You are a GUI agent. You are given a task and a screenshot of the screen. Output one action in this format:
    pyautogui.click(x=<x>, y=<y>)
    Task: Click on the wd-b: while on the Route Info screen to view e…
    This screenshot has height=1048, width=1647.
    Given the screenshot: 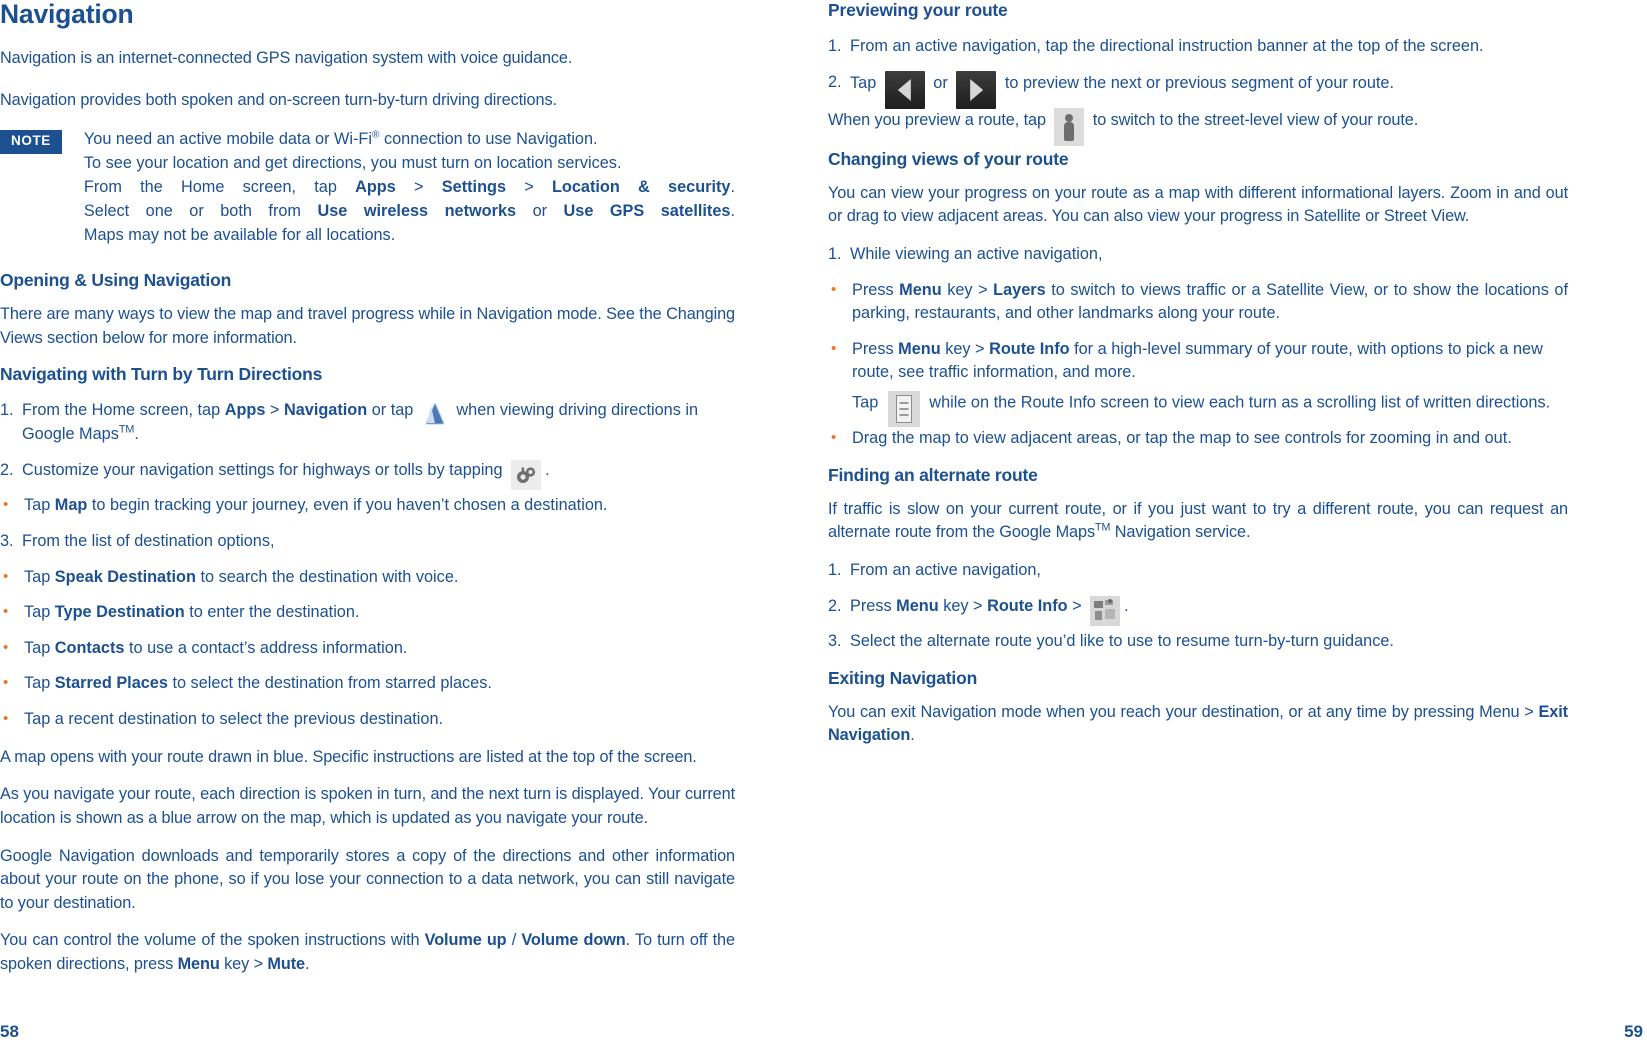 What is the action you would take?
    pyautogui.click(x=1237, y=402)
    